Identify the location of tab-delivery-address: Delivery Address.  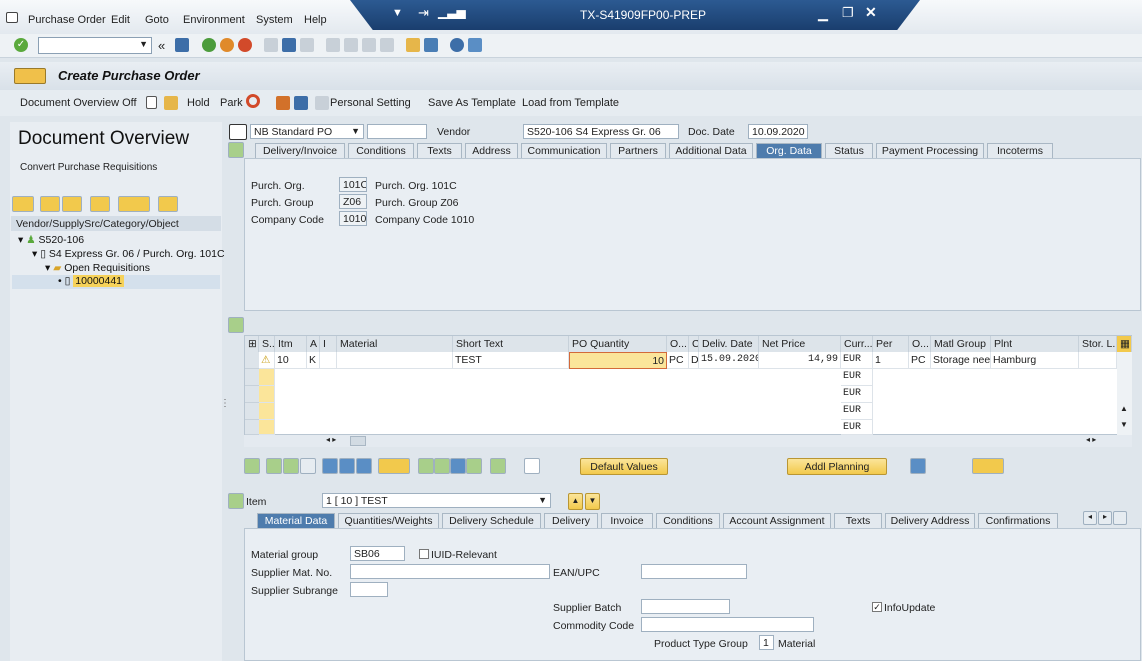
(930, 520).